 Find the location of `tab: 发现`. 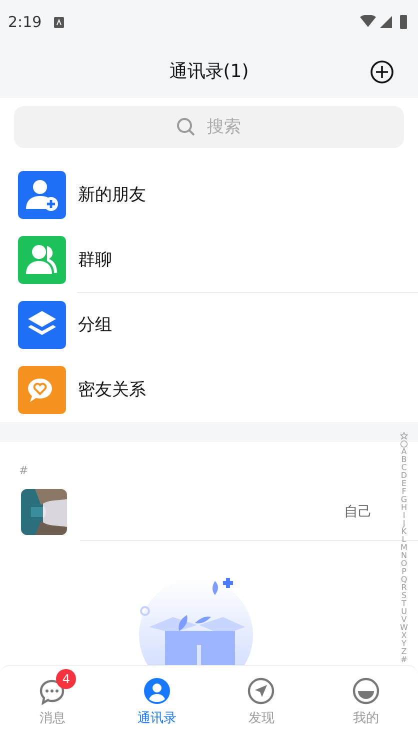

tab: 发现 is located at coordinates (261, 705).